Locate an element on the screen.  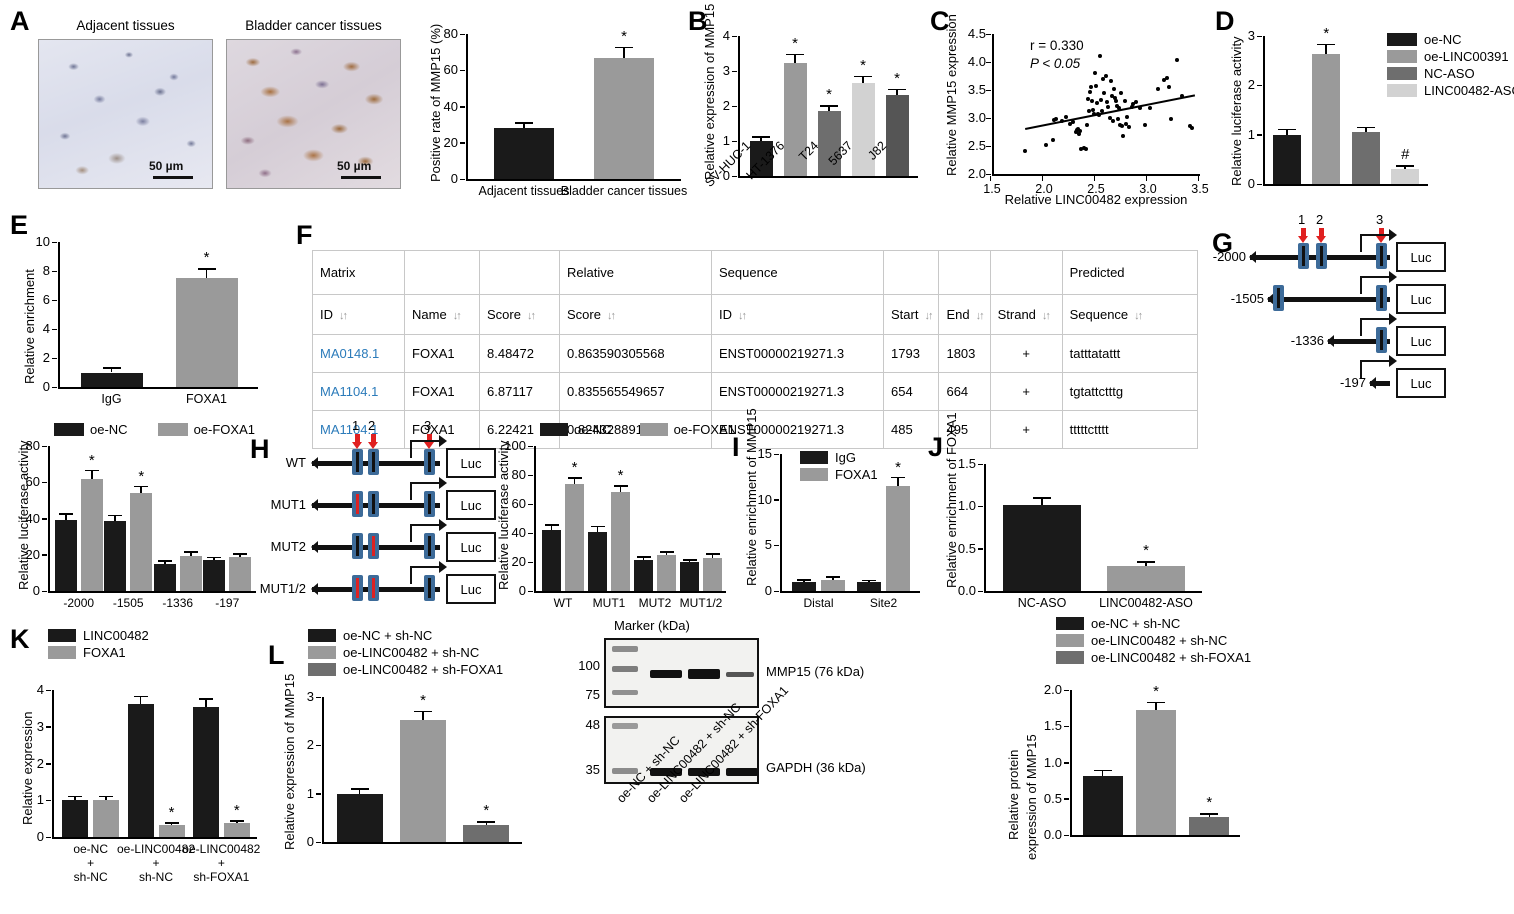
legend-item: oe-LINC00482 + sh-NC is located at coordinates (405, 652).